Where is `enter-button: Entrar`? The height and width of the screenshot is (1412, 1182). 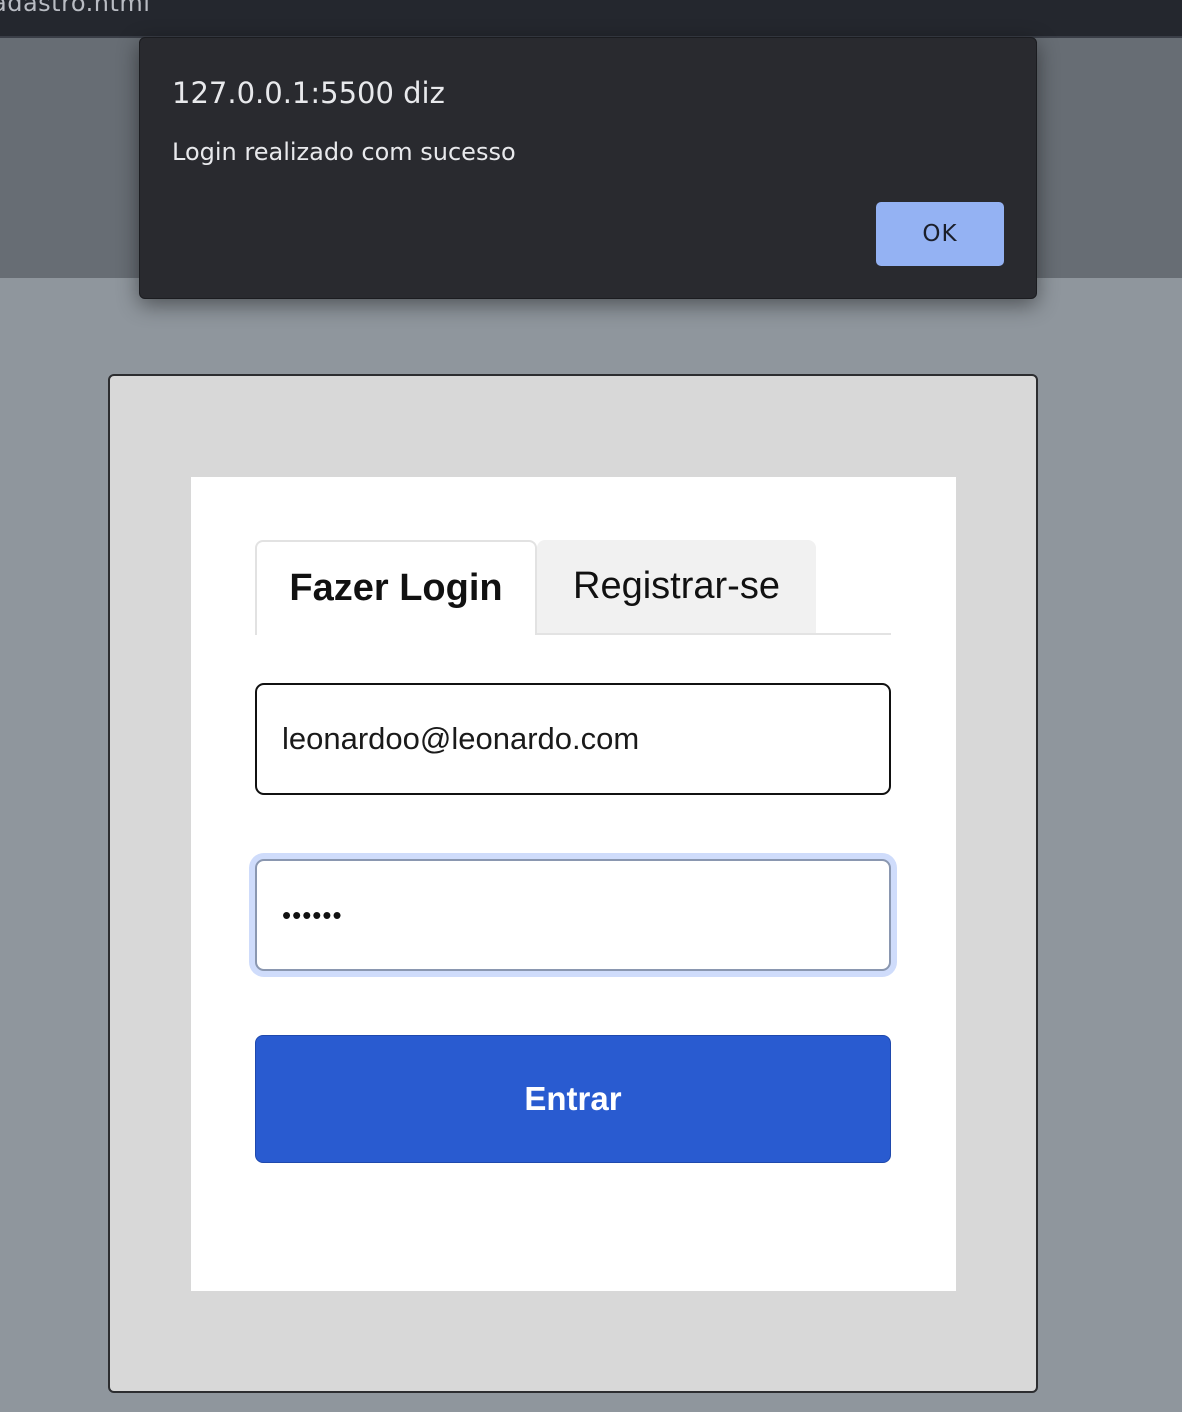
enter-button: Entrar is located at coordinates (573, 1099).